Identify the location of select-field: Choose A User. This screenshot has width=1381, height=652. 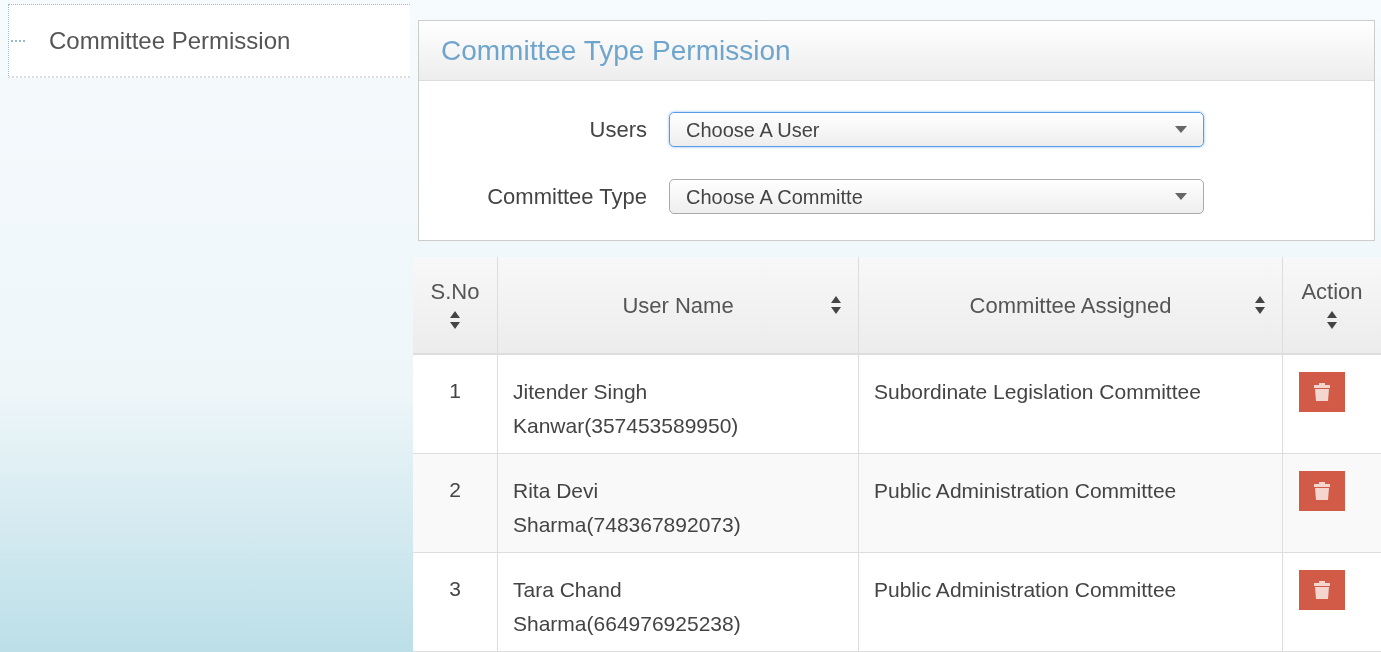
(936, 129).